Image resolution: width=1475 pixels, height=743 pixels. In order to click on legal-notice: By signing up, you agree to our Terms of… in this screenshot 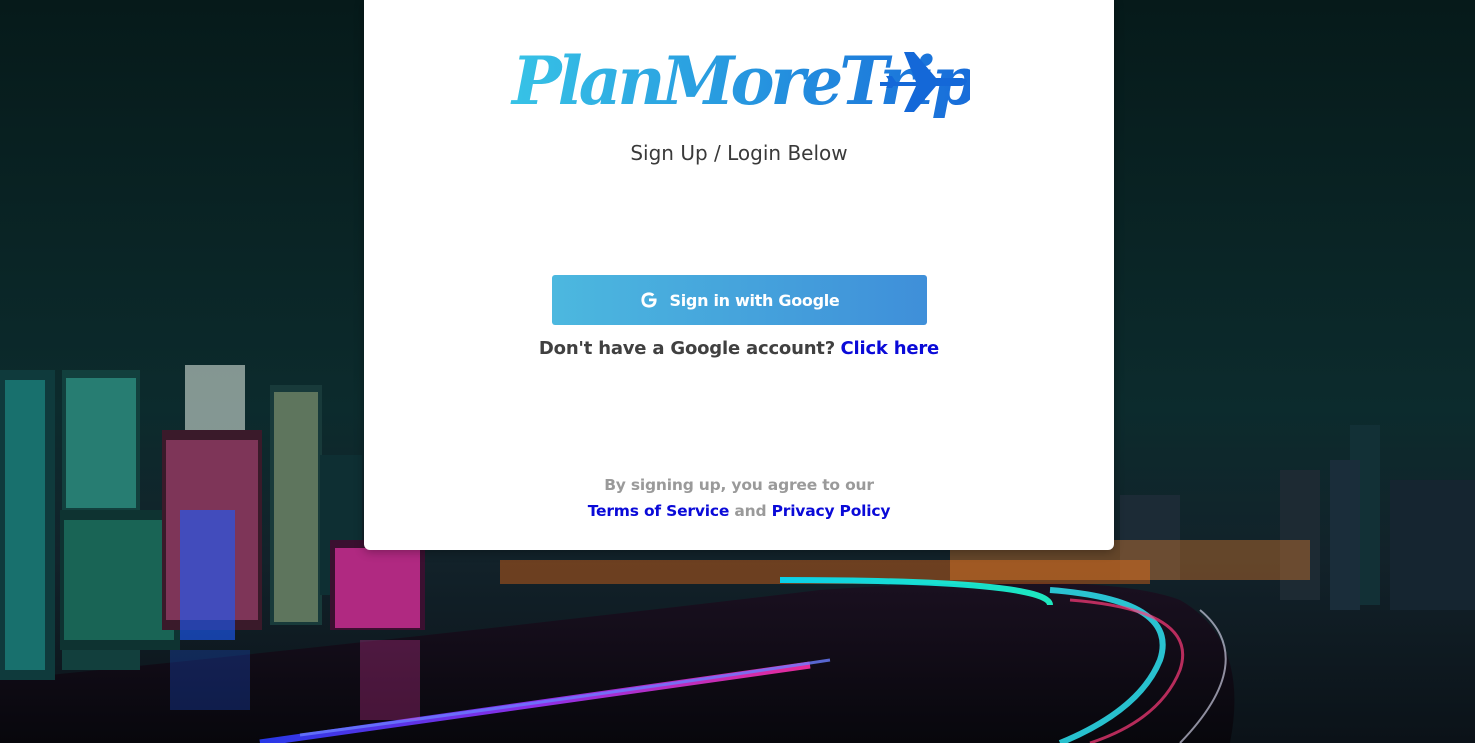, I will do `click(739, 498)`.